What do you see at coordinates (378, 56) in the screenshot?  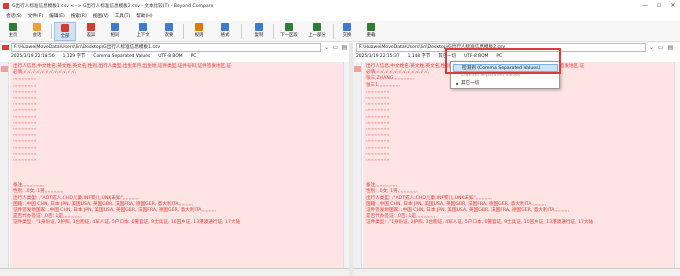 I see `right-date: 2025/3/19 22:15:37` at bounding box center [378, 56].